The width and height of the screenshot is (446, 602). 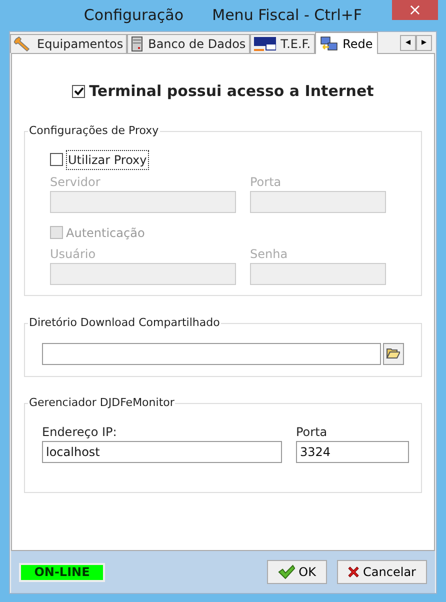 I want to click on window-title: Configuração Menu Fiscal - Ctrl+F, so click(x=223, y=15).